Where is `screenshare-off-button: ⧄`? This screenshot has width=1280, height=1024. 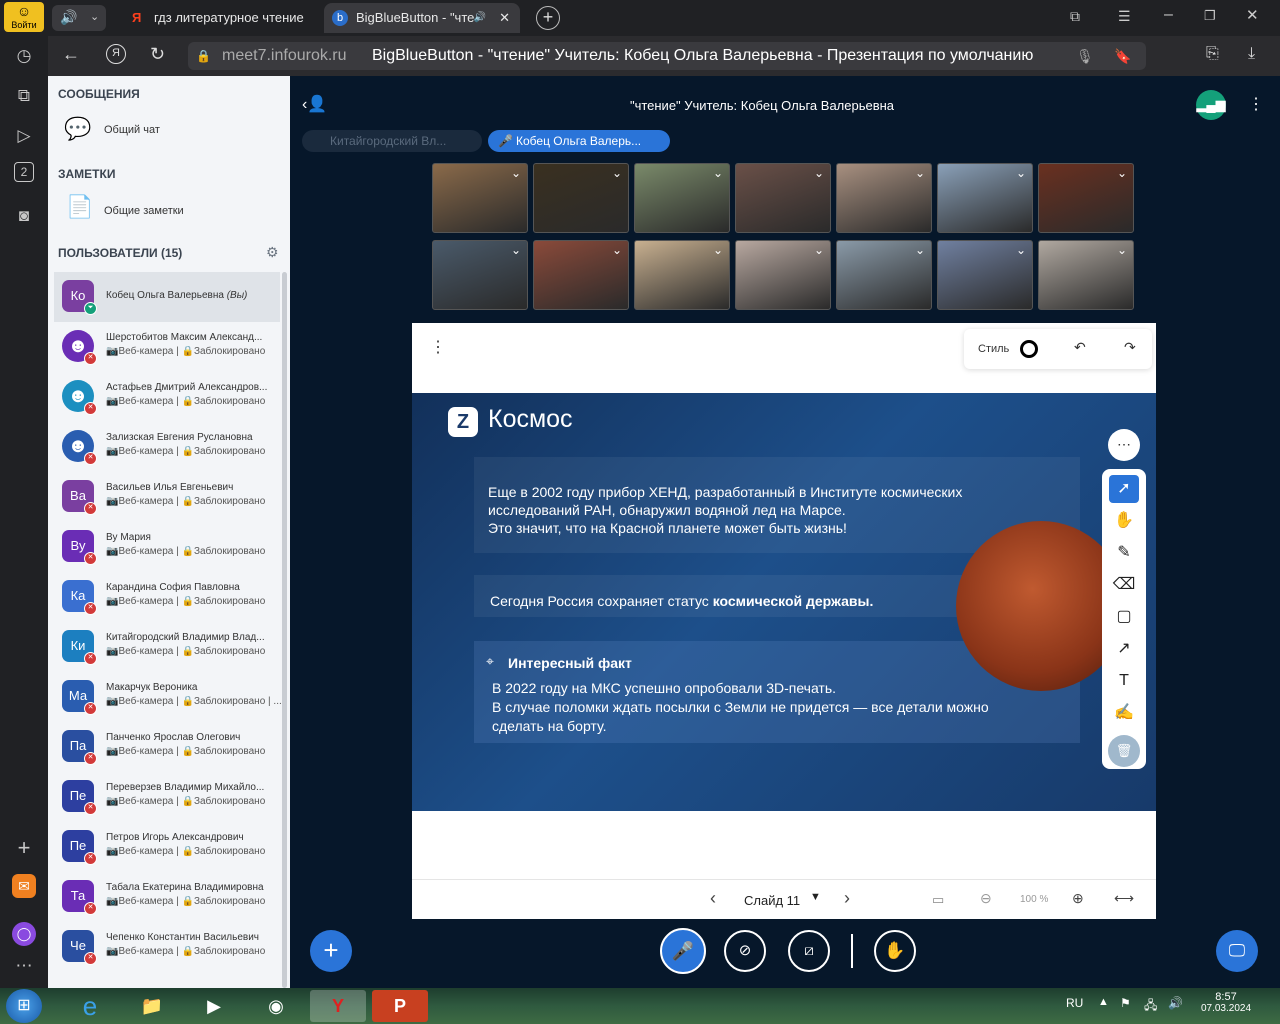
screenshare-off-button: ⧄ is located at coordinates (809, 951).